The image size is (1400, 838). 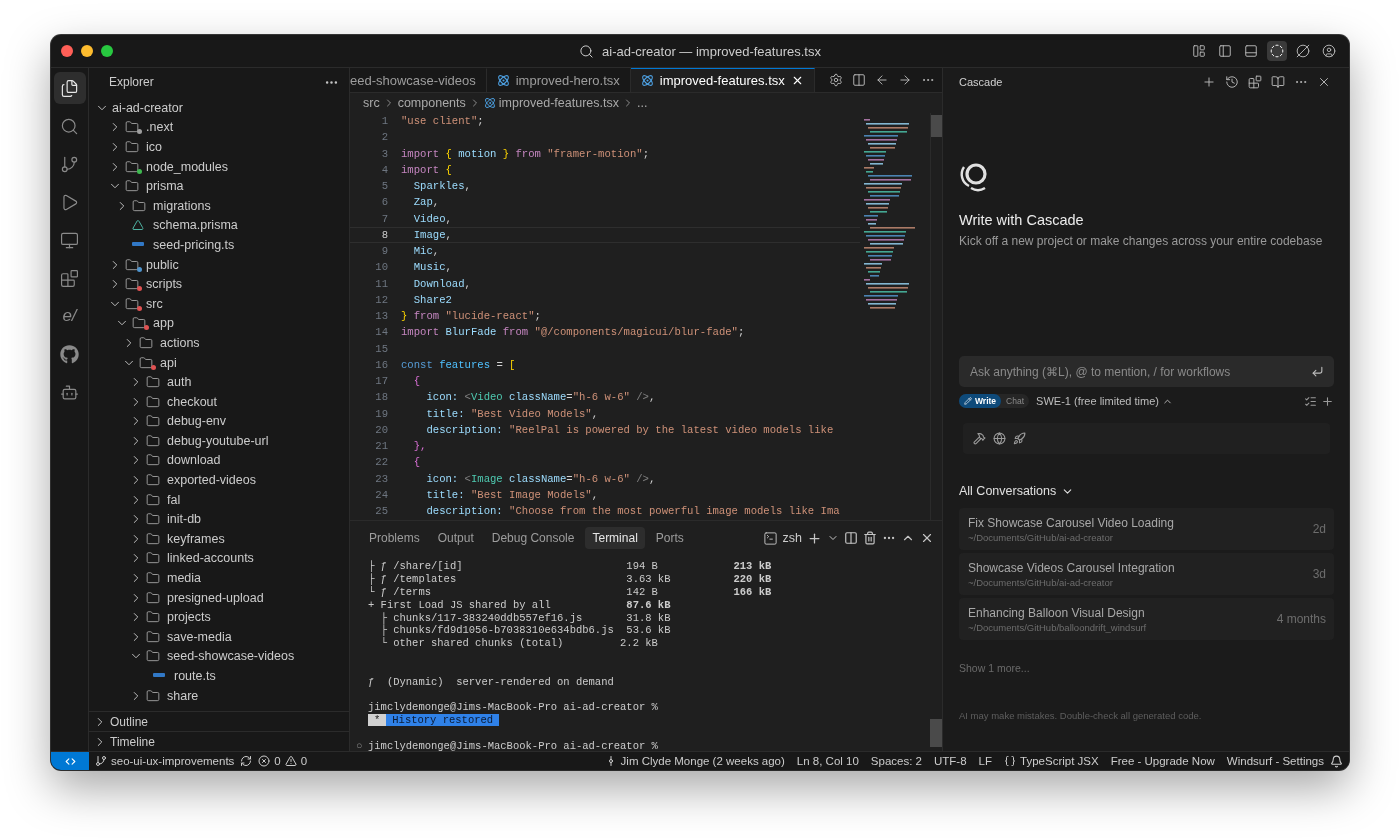 I want to click on folder-item: media, so click(x=184, y=578).